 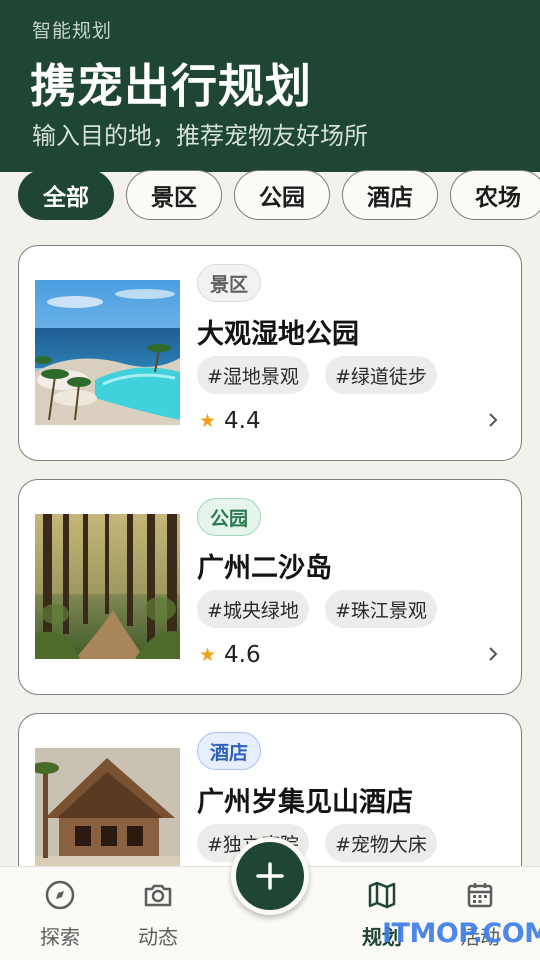 What do you see at coordinates (60, 913) in the screenshot?
I see `nav-item-explore: 探索` at bounding box center [60, 913].